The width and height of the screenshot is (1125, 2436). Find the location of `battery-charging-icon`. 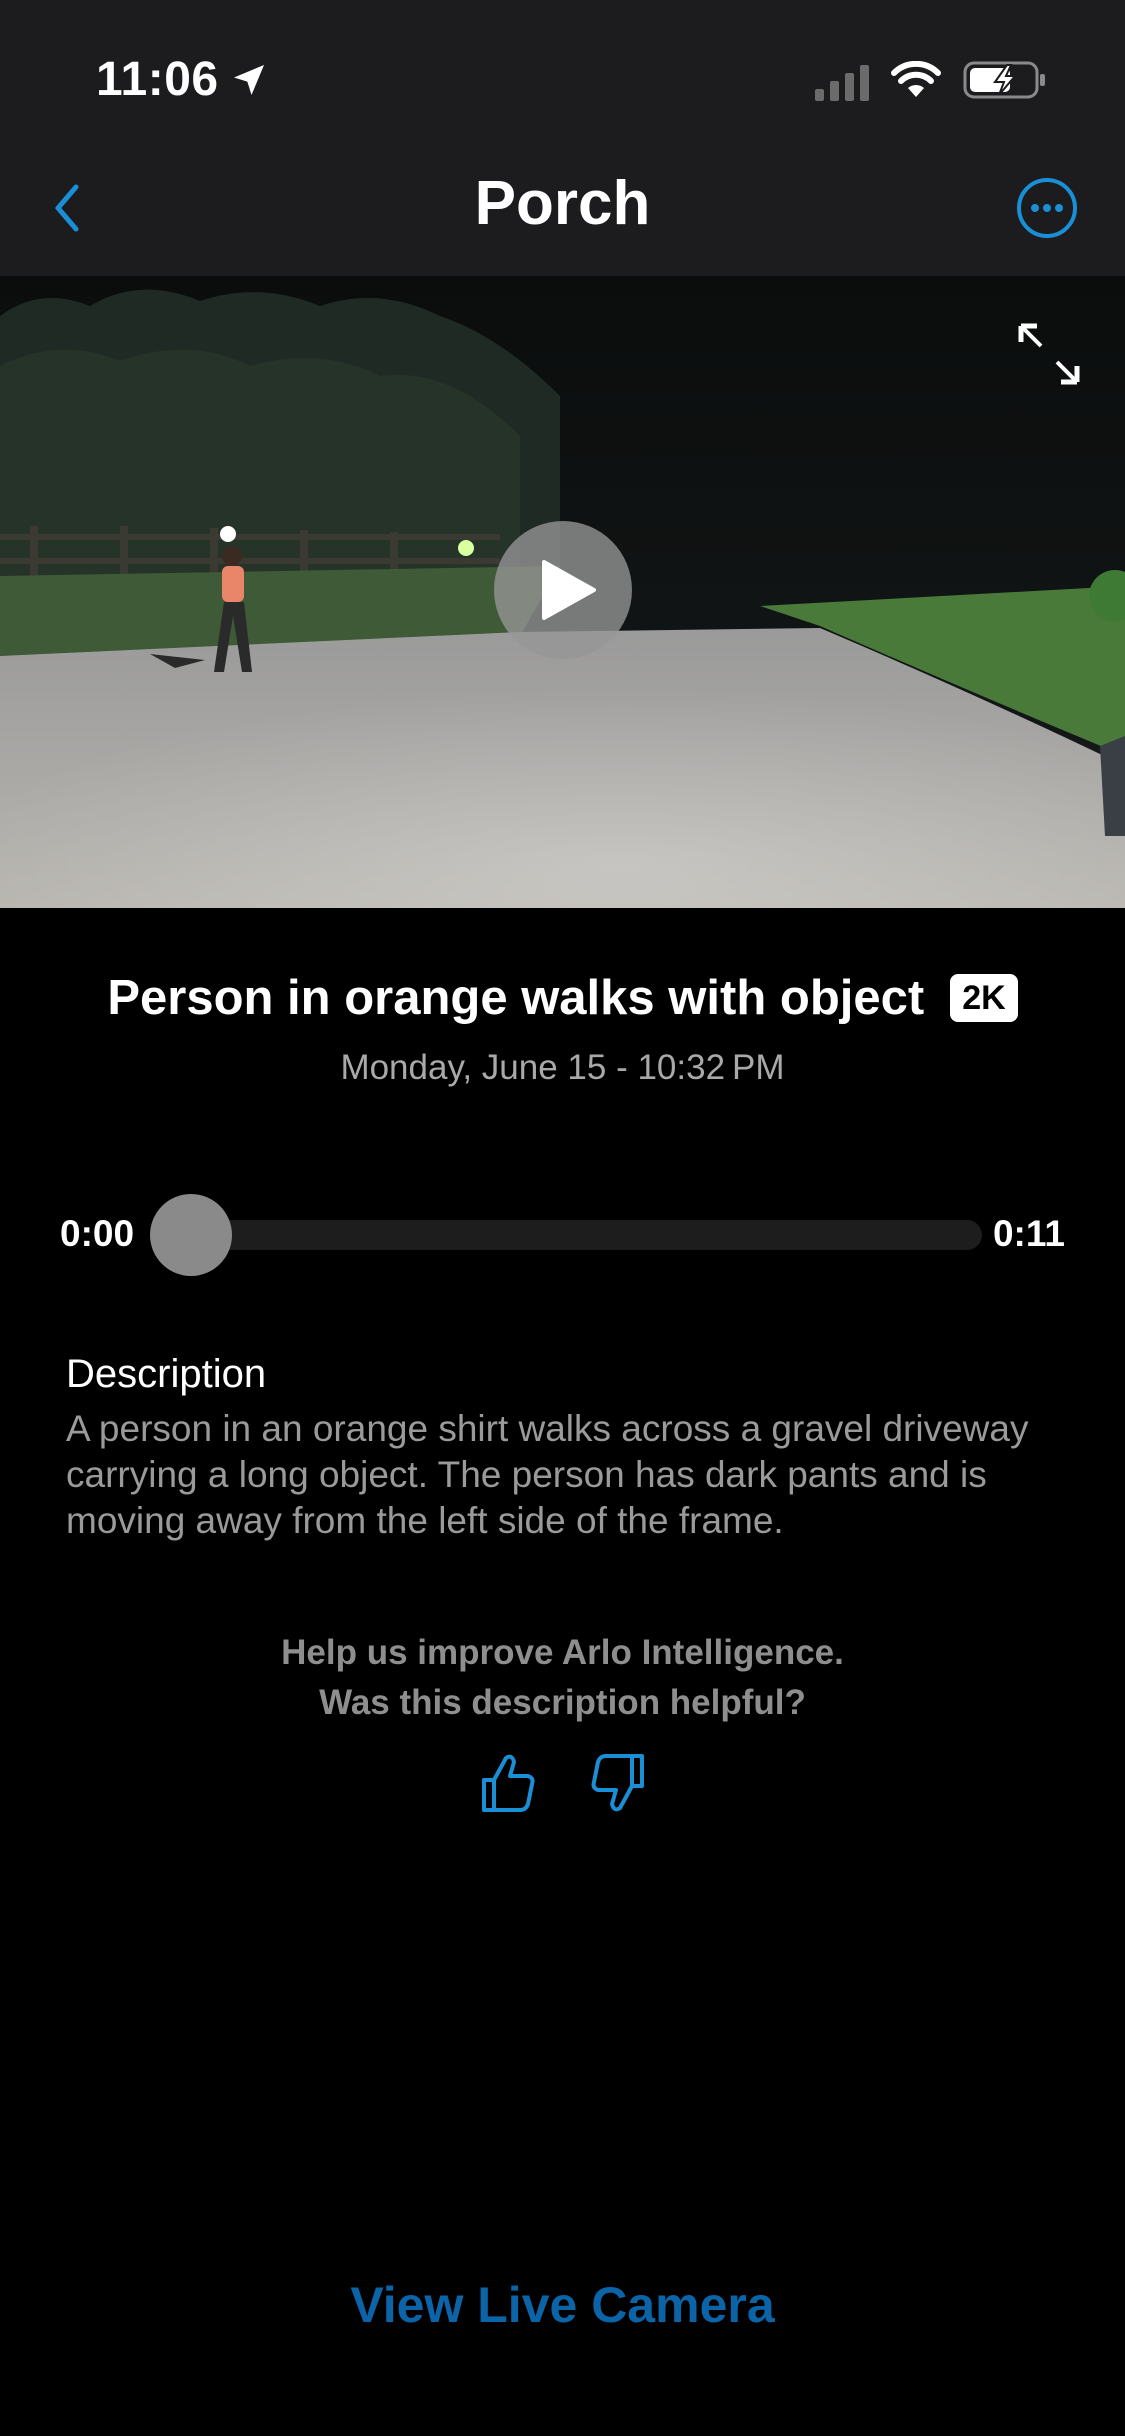

battery-charging-icon is located at coordinates (1005, 82).